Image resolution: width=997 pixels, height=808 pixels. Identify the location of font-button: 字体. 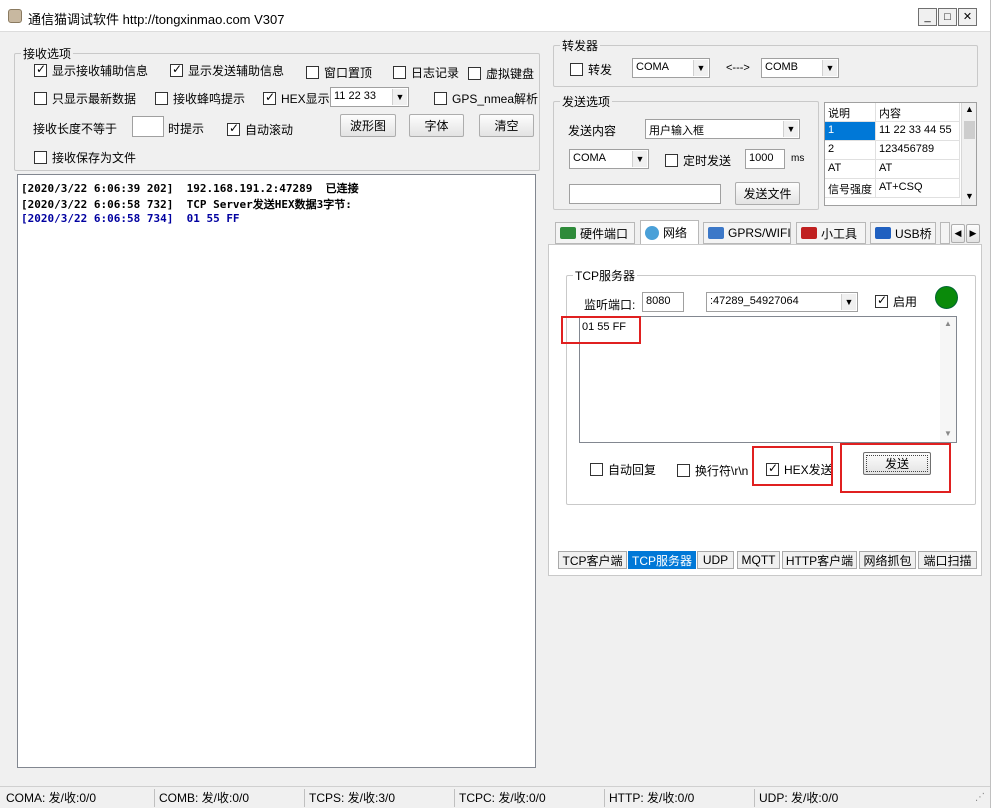
(436, 125).